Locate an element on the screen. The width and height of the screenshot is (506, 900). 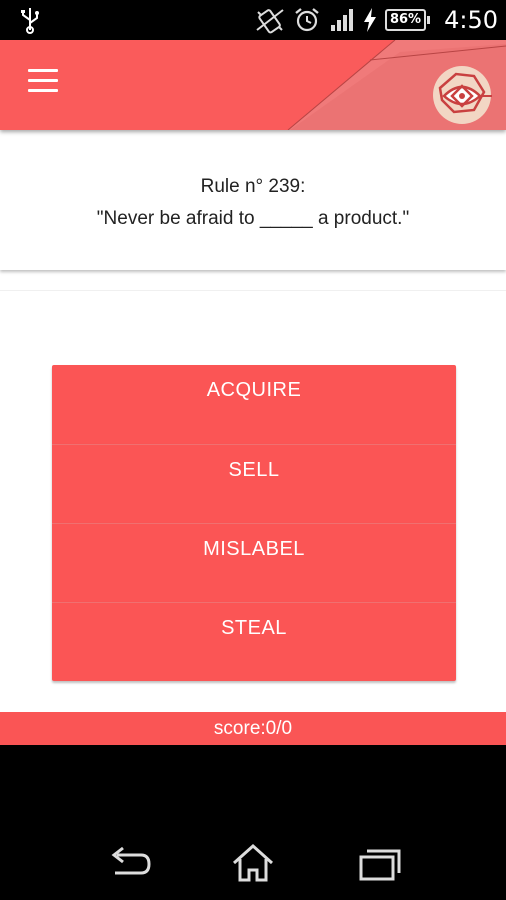
home-icon is located at coordinates (253, 863).